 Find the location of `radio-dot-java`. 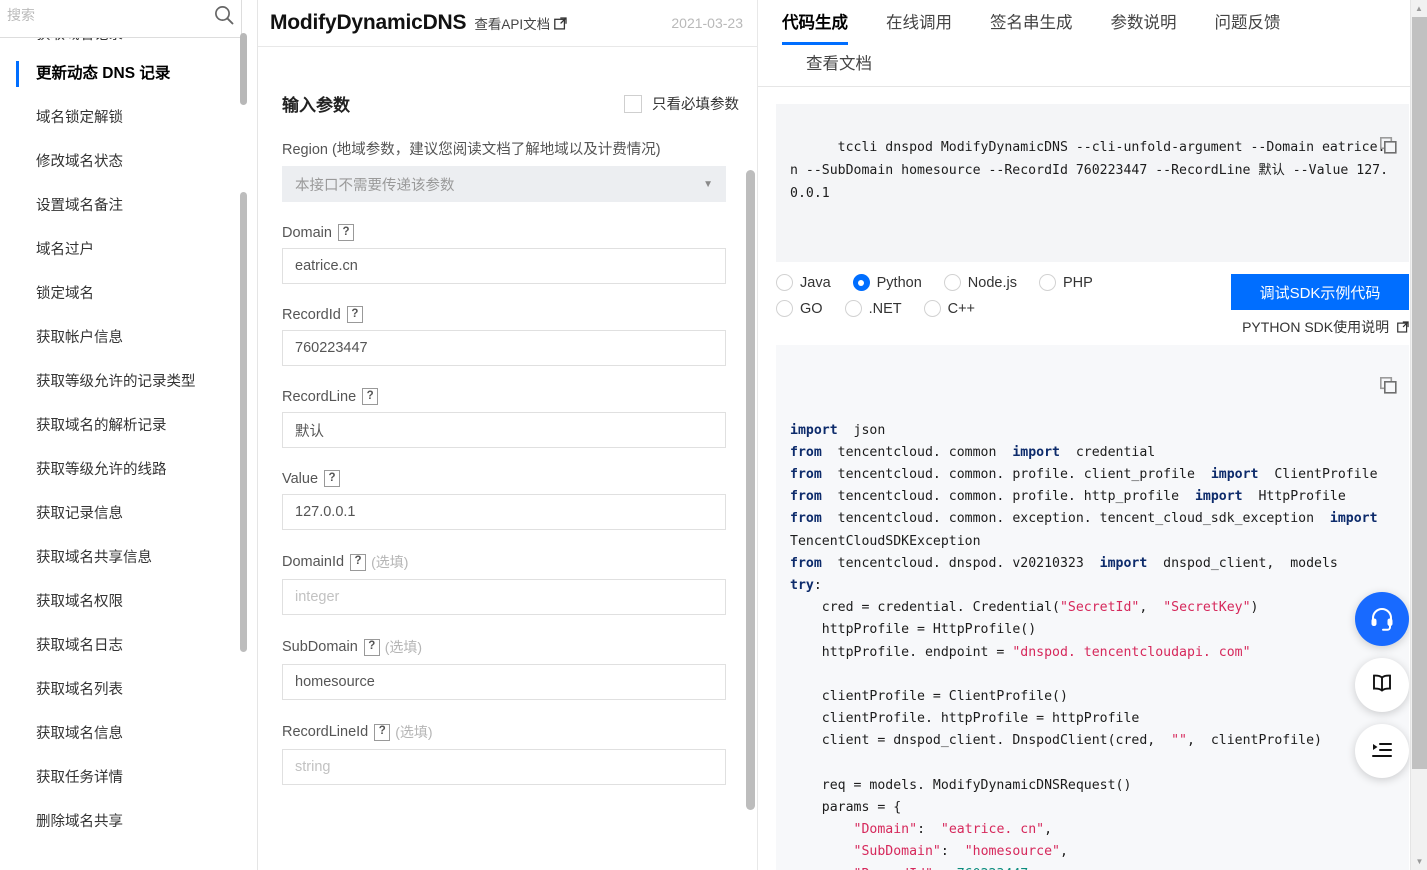

radio-dot-java is located at coordinates (784, 282).